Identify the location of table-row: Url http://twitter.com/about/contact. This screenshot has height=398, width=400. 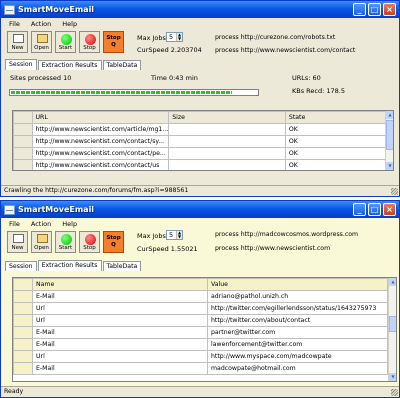
(200, 320).